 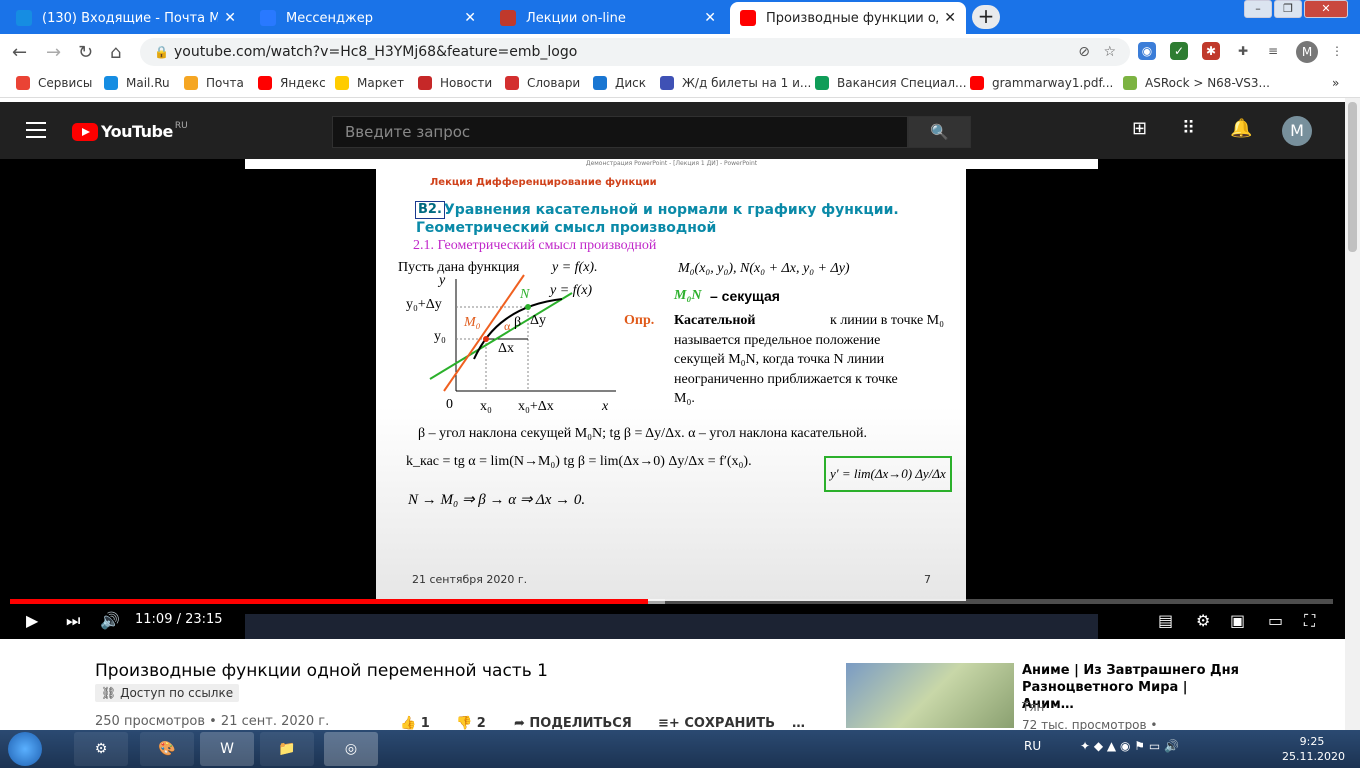 What do you see at coordinates (1241, 128) in the screenshot?
I see `notifications-bell-icon: 🔔` at bounding box center [1241, 128].